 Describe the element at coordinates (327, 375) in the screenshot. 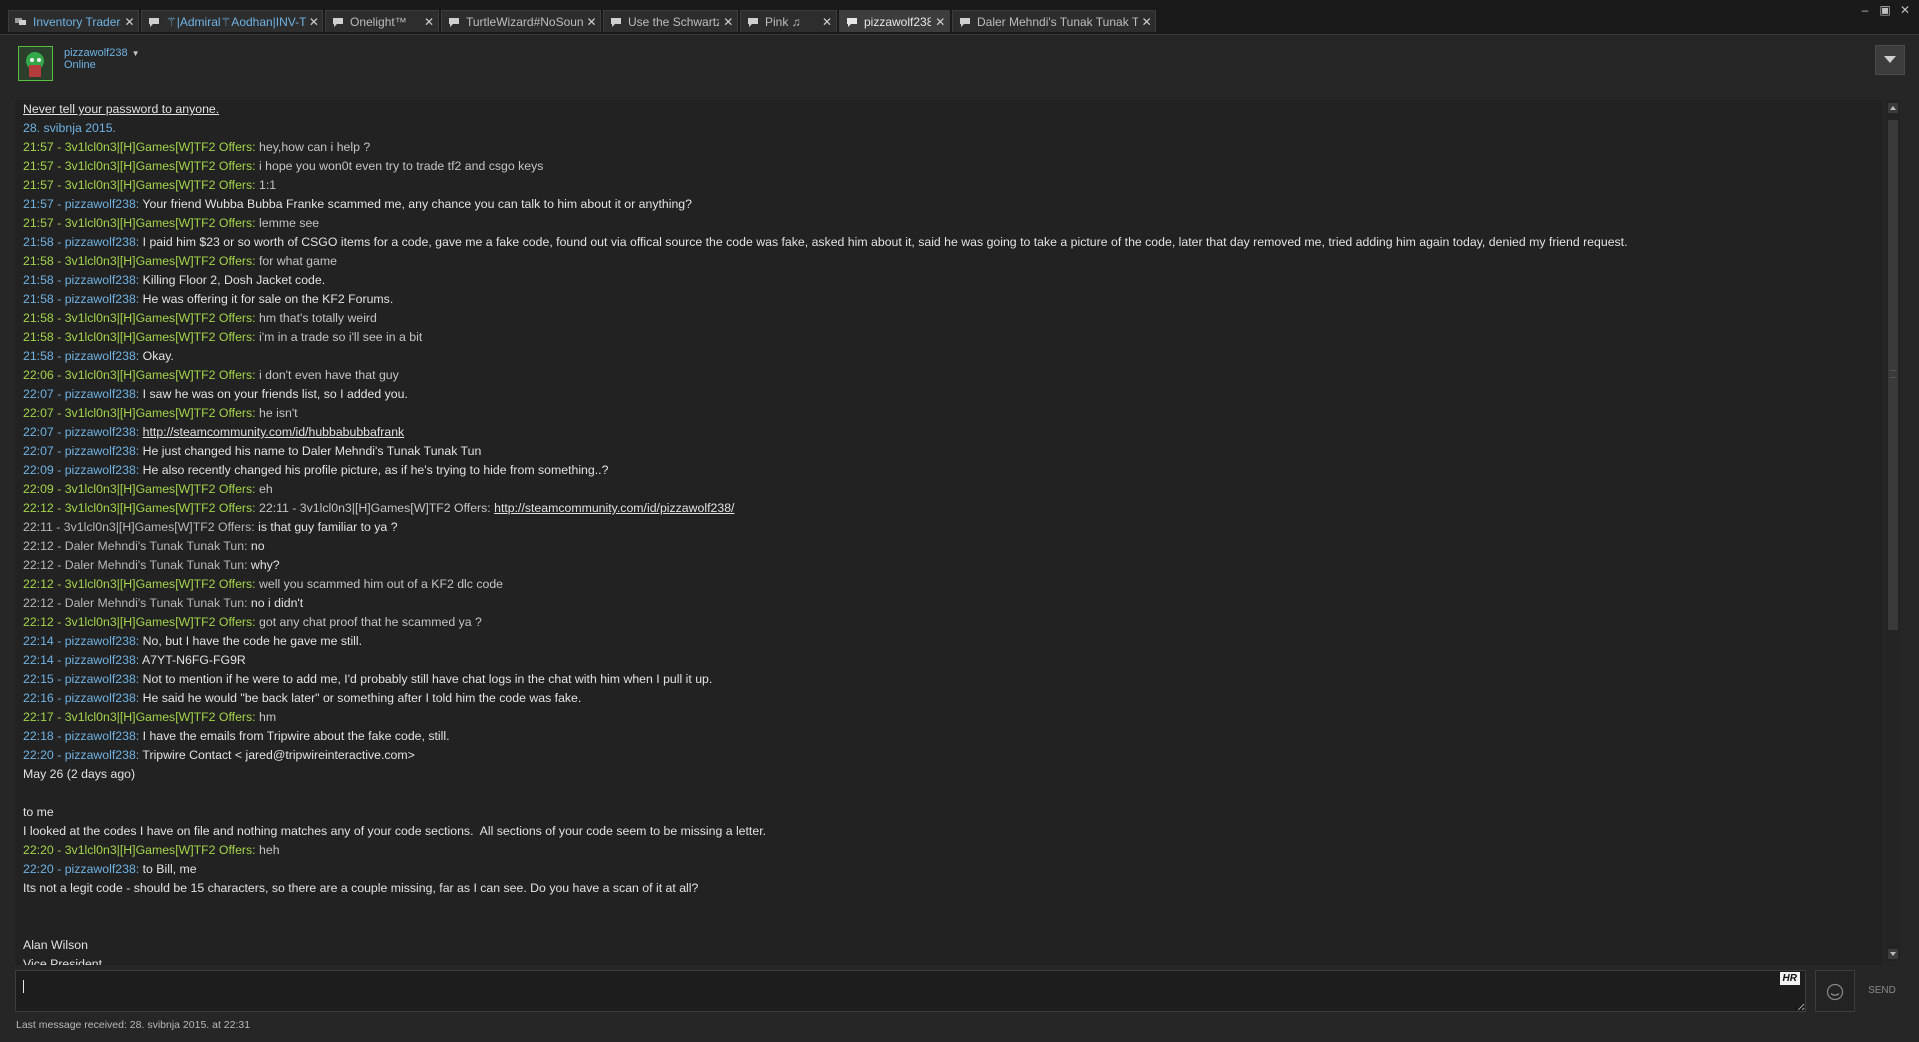

I see `message-text: i don't even have that guy` at that location.